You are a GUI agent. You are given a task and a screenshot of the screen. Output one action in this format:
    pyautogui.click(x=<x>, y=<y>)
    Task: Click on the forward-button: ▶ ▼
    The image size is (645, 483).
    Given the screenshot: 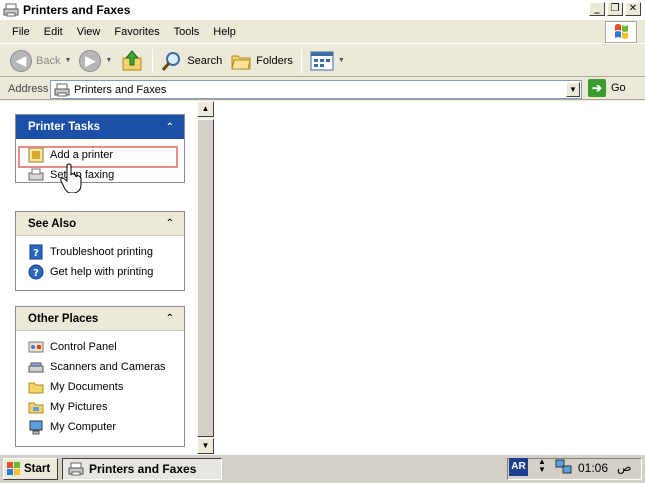 What is the action you would take?
    pyautogui.click(x=95, y=61)
    